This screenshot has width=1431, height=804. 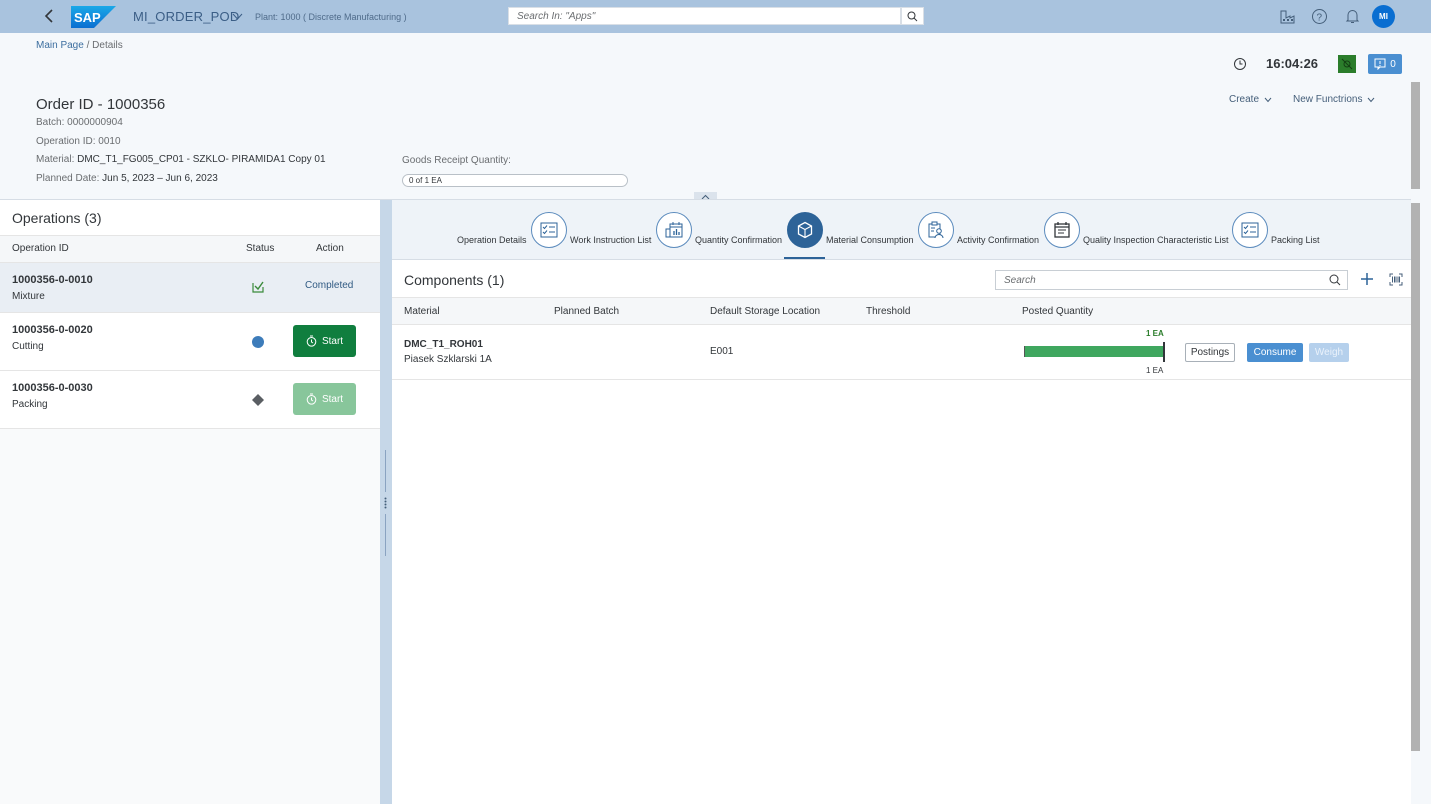 I want to click on operation-row: 1000356-0-0020 Cutting Start, so click(x=190, y=342).